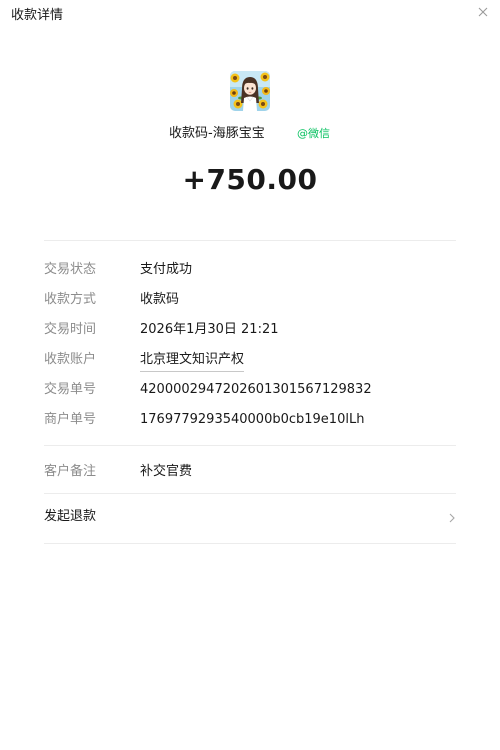 The width and height of the screenshot is (500, 750). What do you see at coordinates (70, 359) in the screenshot?
I see `detail-label: 收款账户` at bounding box center [70, 359].